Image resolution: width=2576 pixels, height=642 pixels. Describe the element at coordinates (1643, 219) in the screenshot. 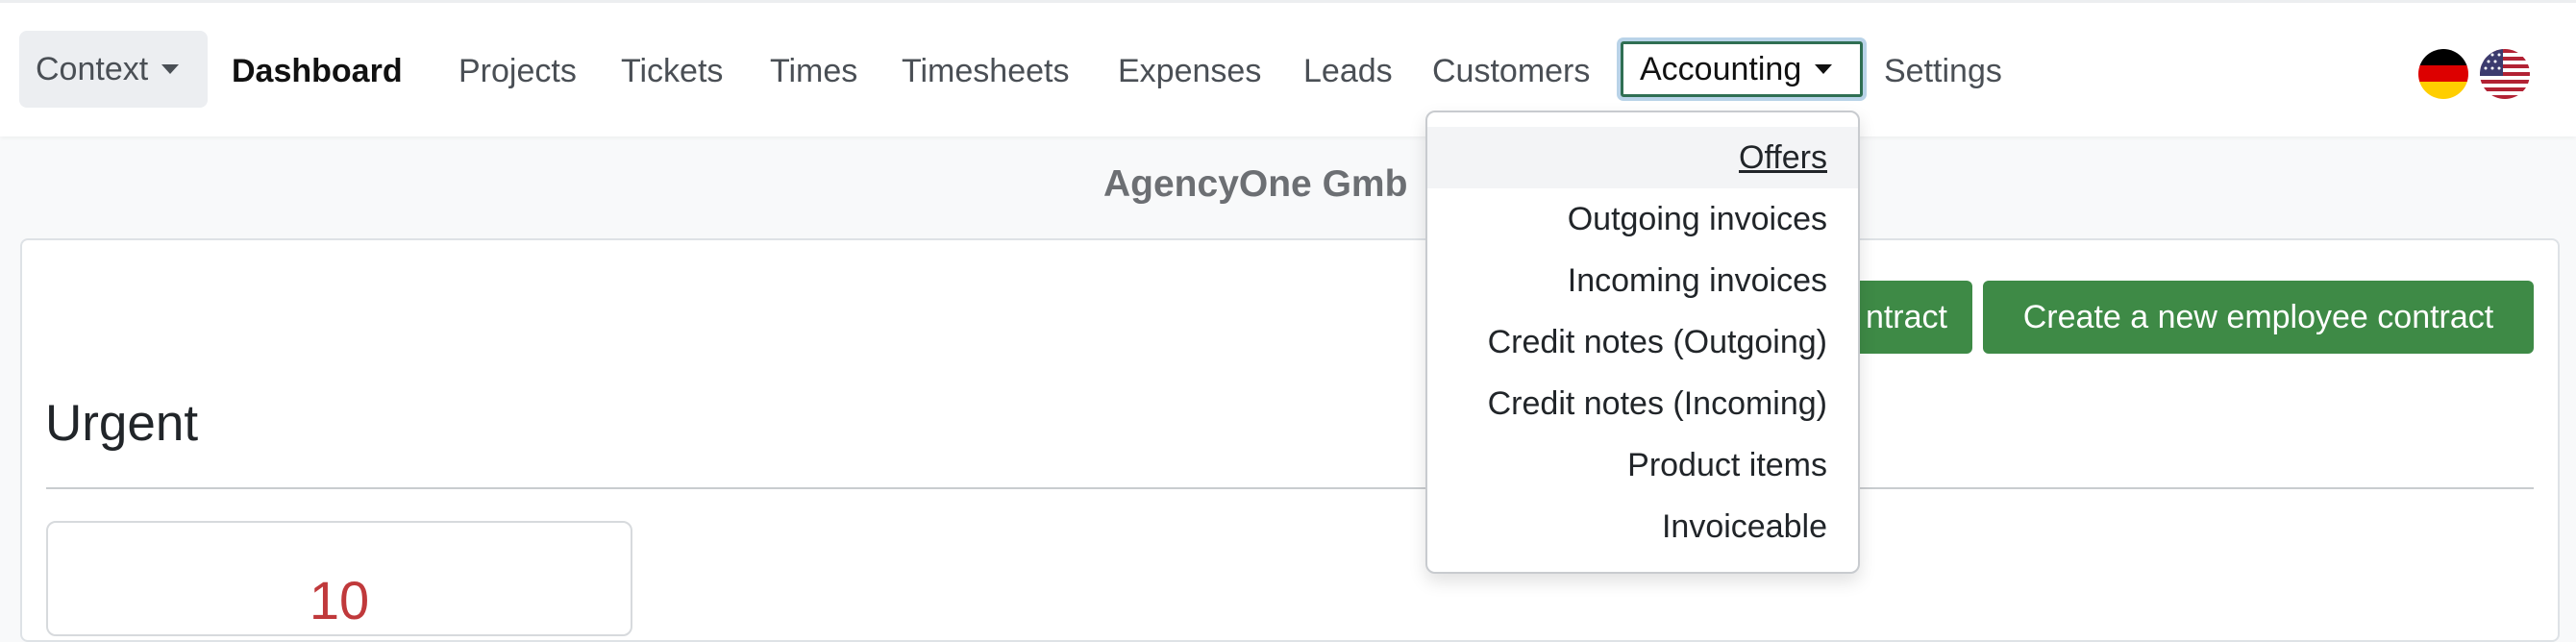

I see `menu-item-outgoing-invoices: Outgoing invoices` at that location.